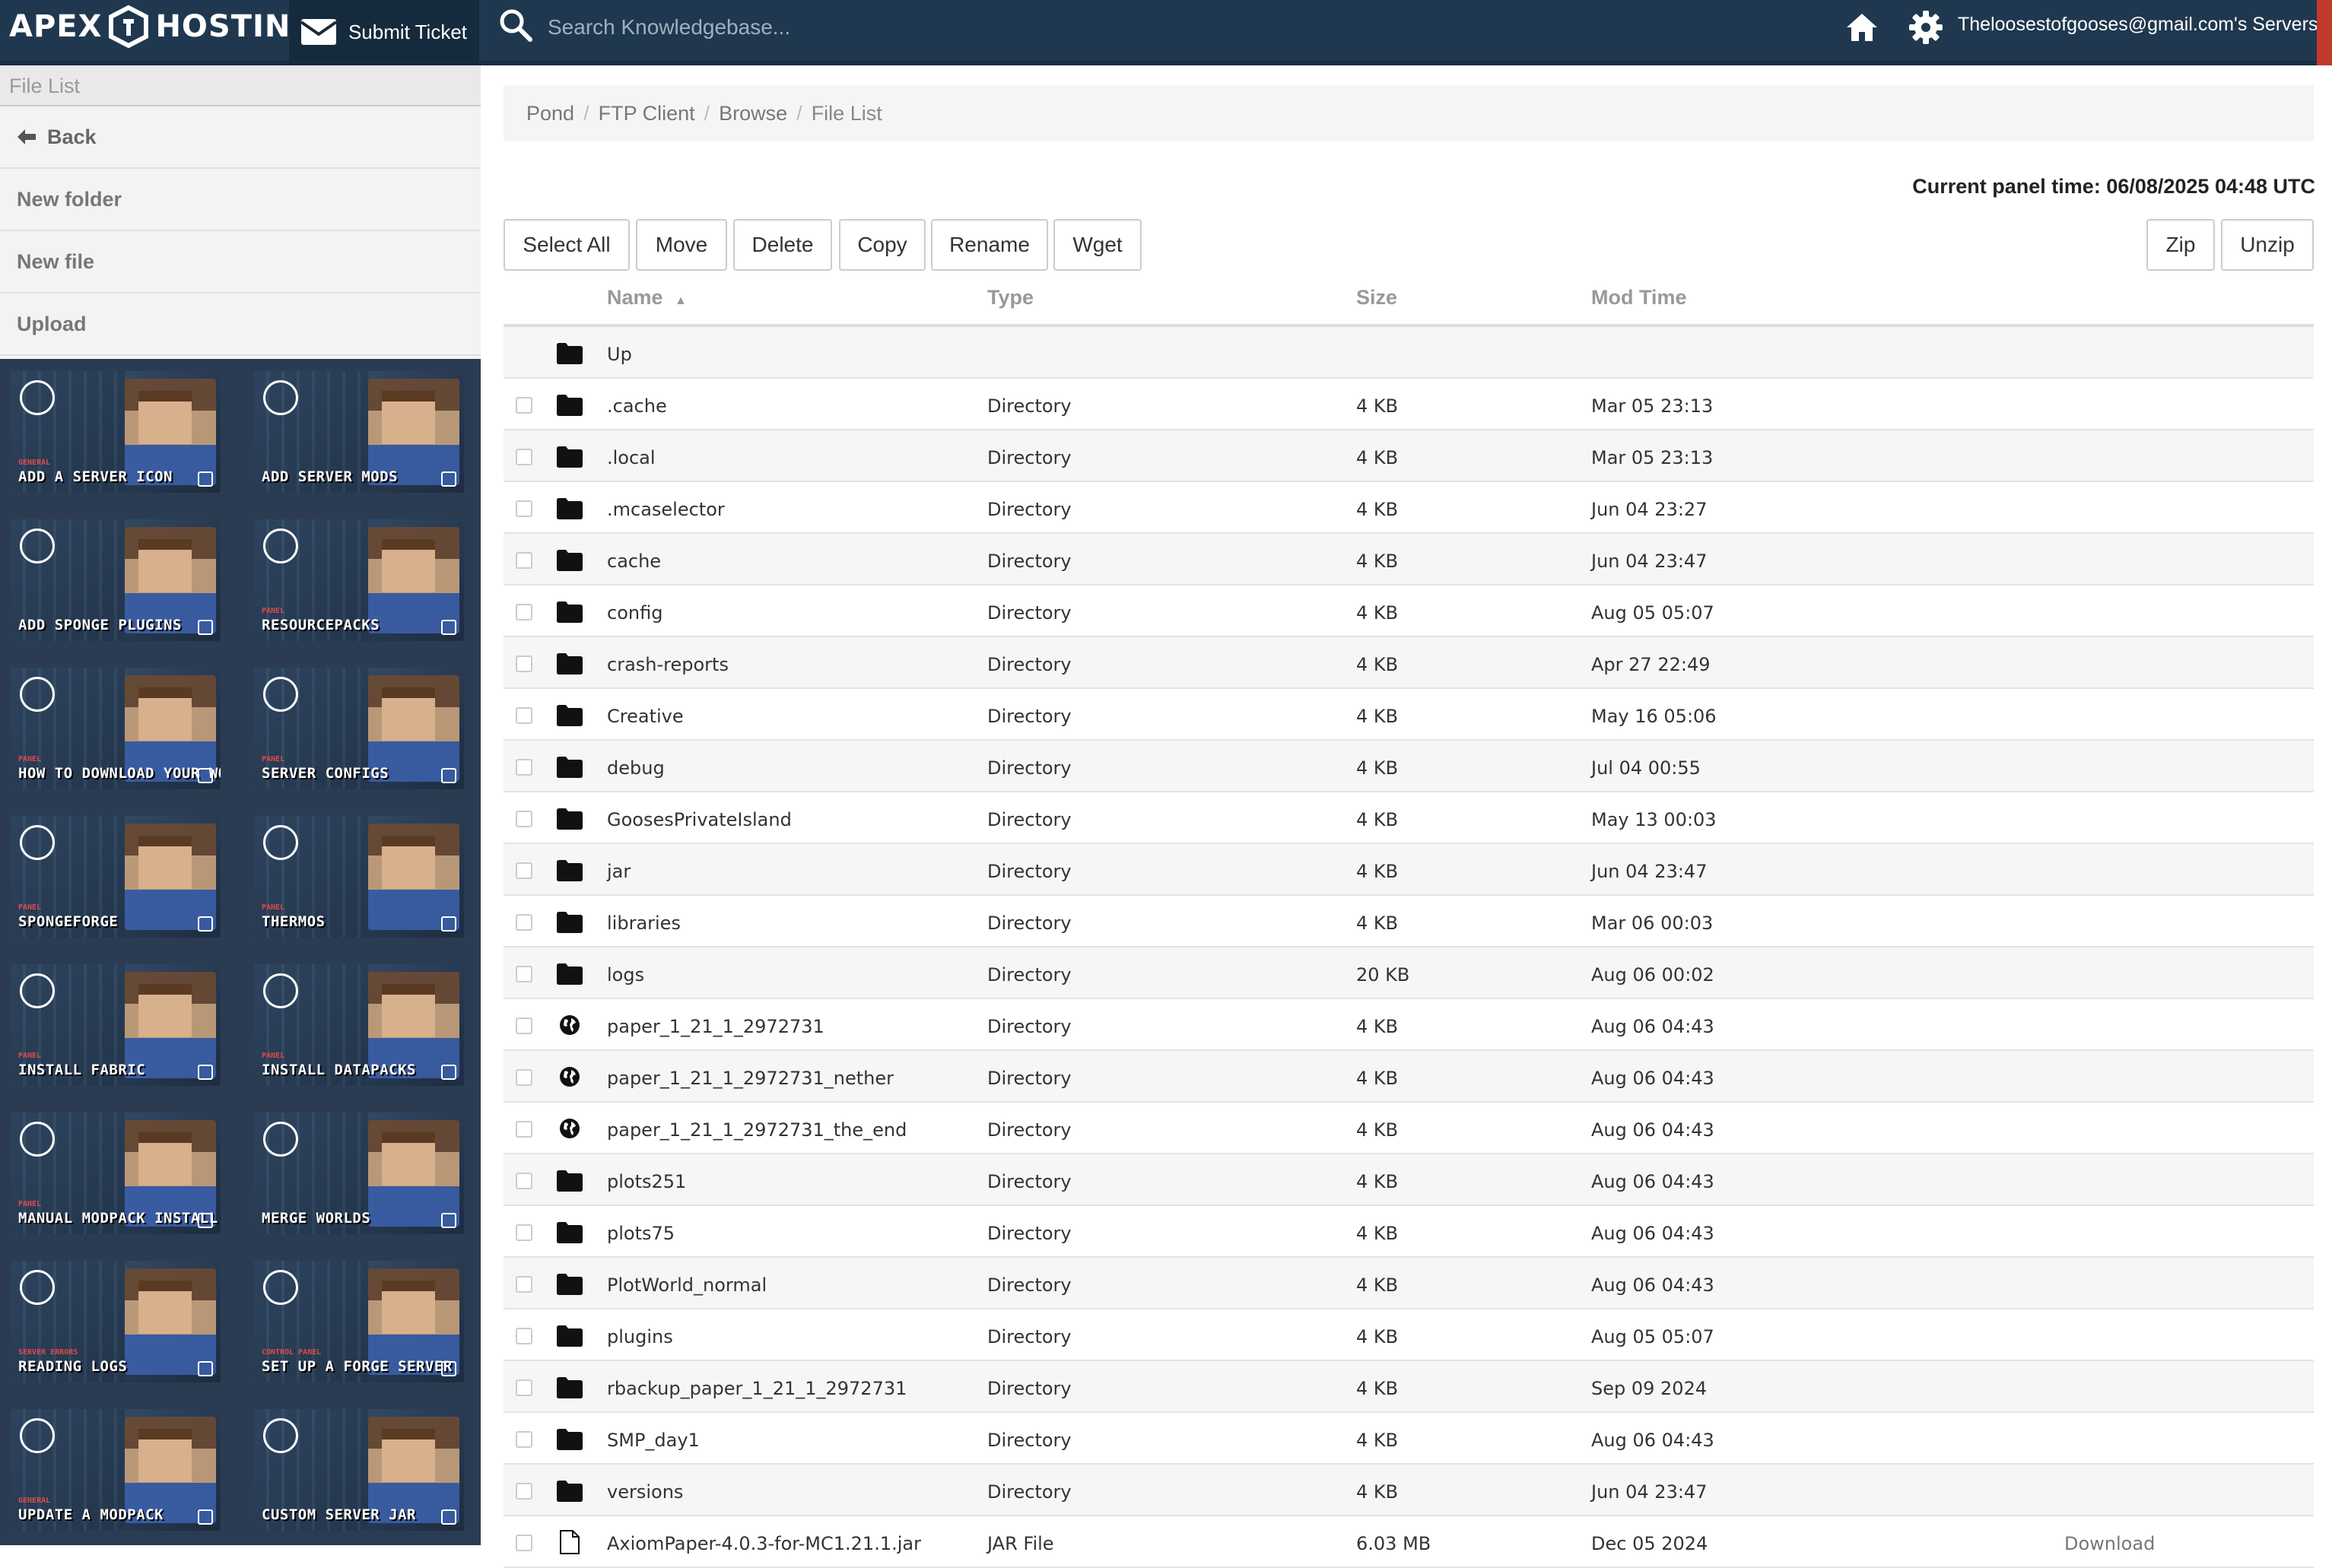 The image size is (2332, 1568). Describe the element at coordinates (2109, 1544) in the screenshot. I see `download-link: Download` at that location.